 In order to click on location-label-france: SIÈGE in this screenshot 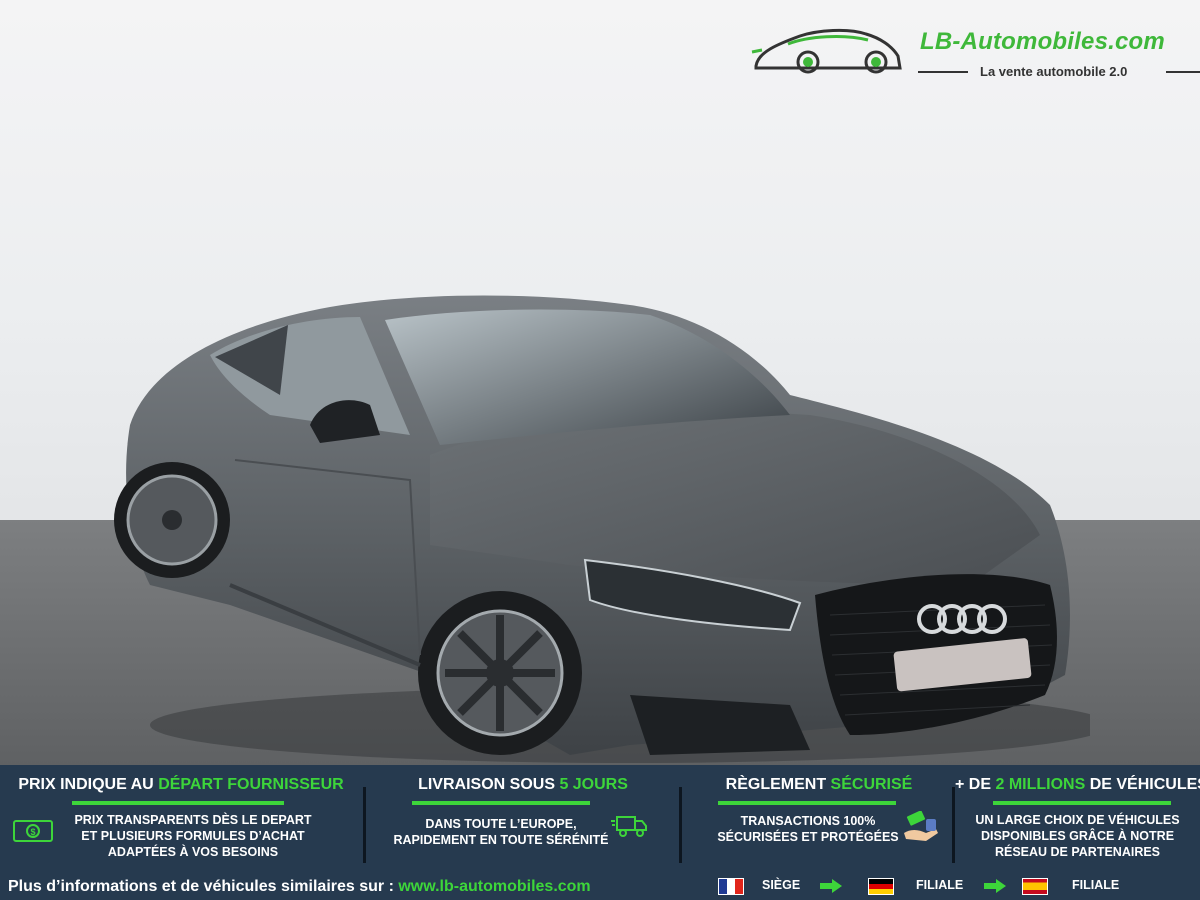, I will do `click(781, 885)`.